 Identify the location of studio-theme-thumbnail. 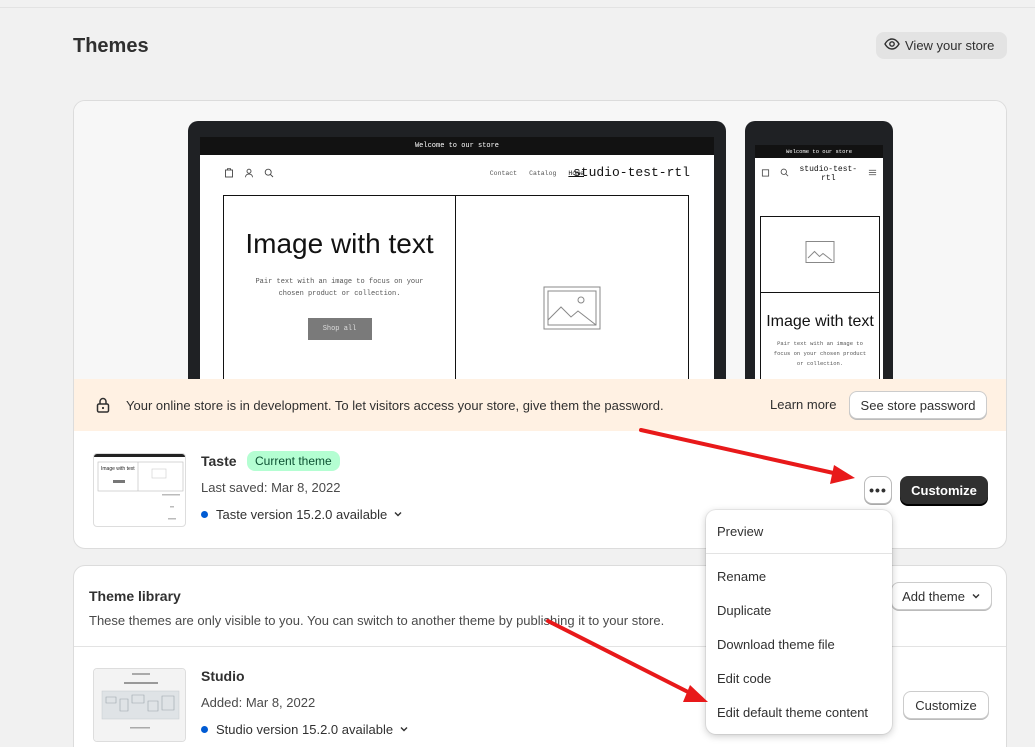
(139, 705).